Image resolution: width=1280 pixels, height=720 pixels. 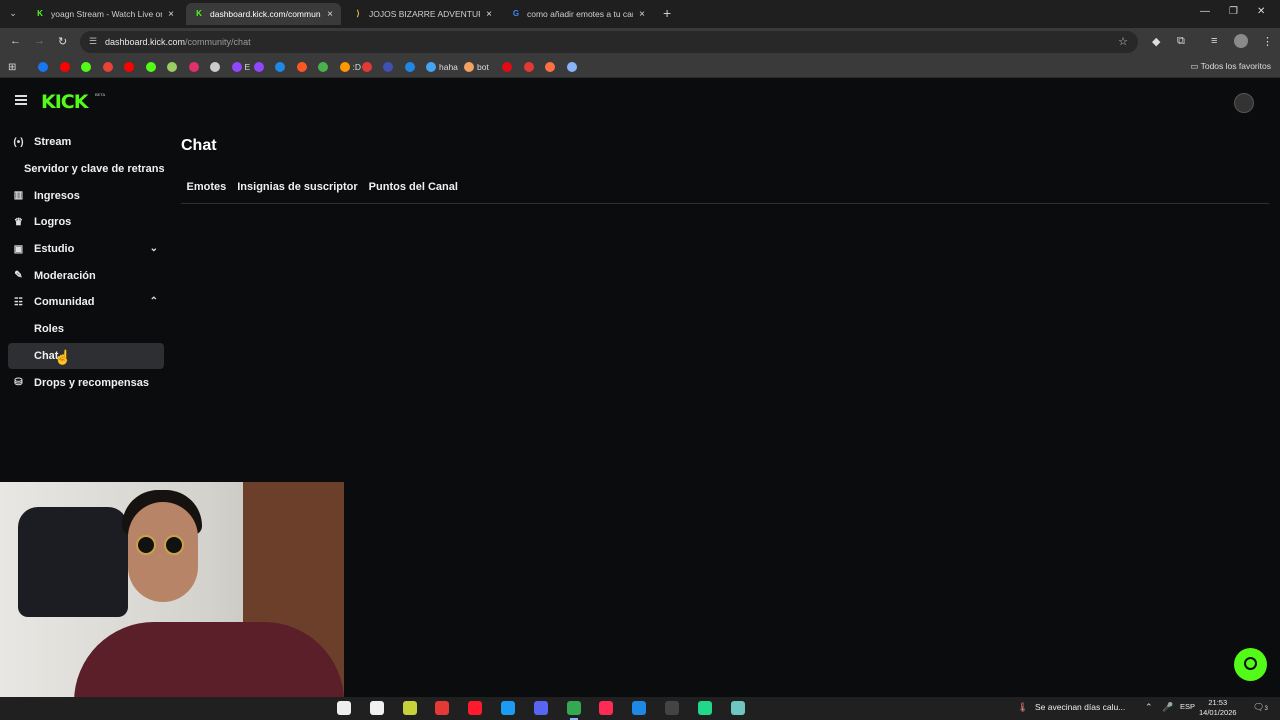 I want to click on browser-tab: Gcomo añadir emotes a tu canal ×, so click(x=578, y=14).